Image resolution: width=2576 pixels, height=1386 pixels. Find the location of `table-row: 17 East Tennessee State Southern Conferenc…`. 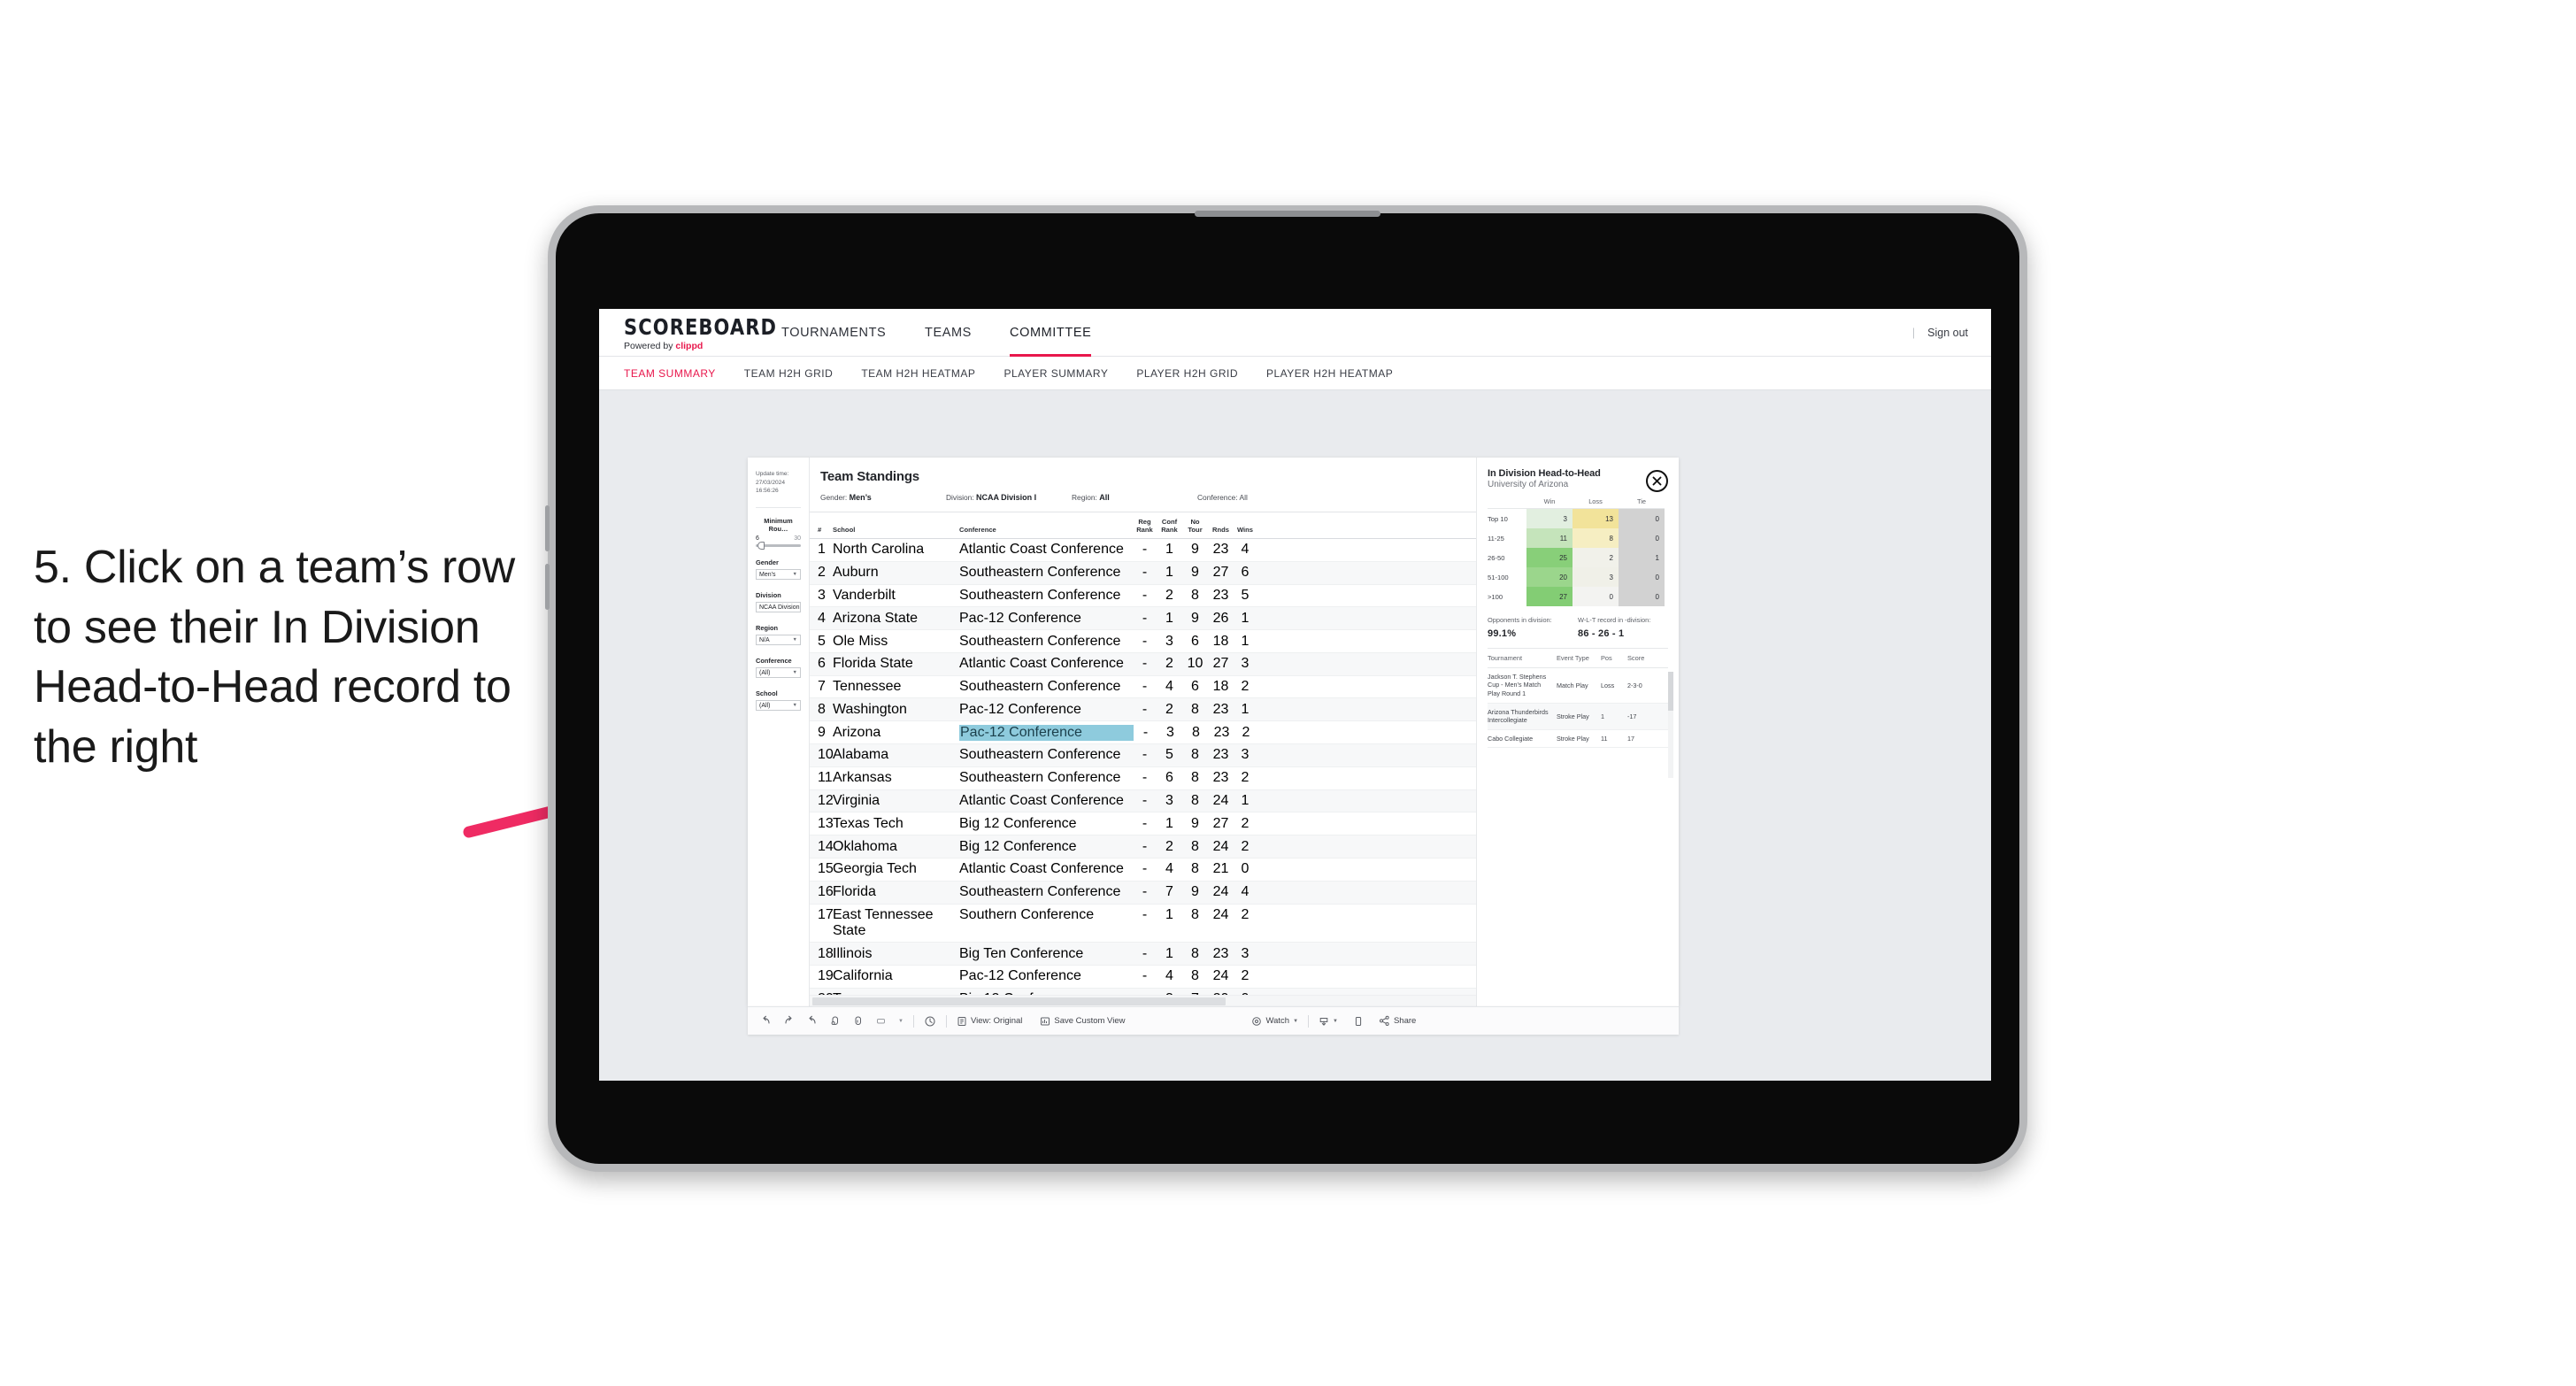

table-row: 17 East Tennessee State Southern Conferenc… is located at coordinates (1143, 924).